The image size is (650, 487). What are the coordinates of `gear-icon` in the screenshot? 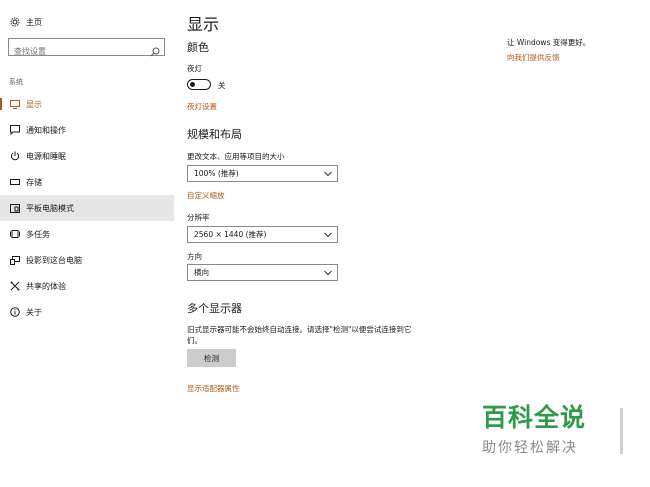 It's located at (14, 22).